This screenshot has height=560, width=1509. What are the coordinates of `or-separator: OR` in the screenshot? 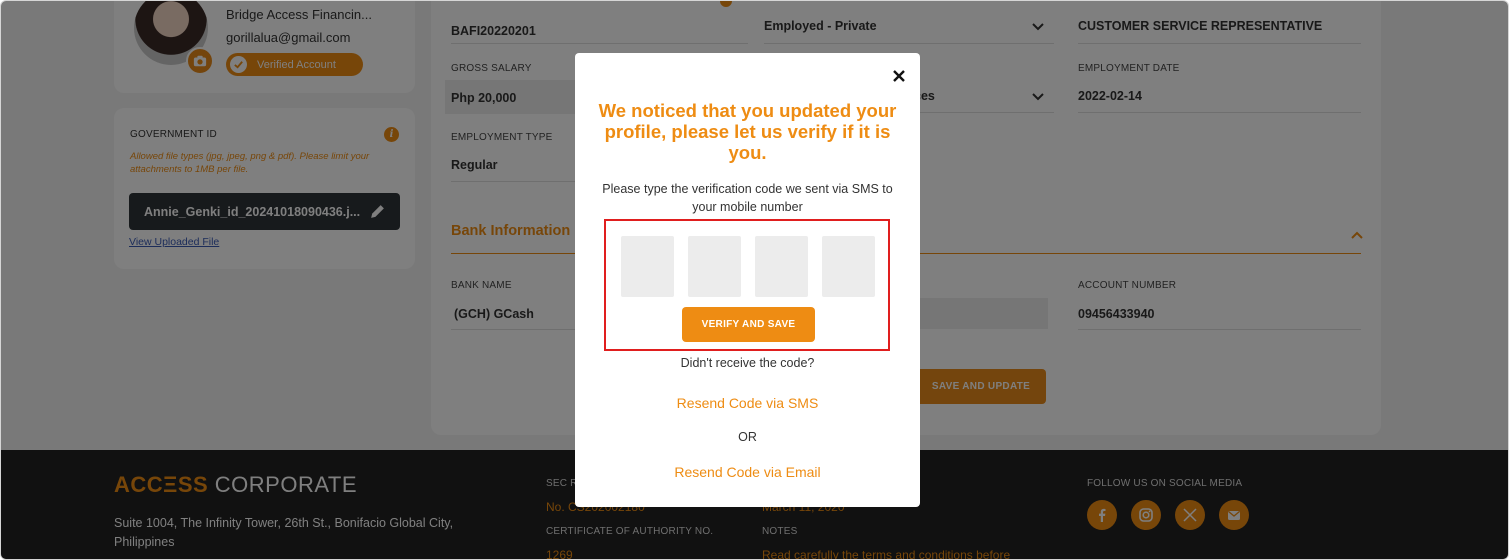 It's located at (747, 437).